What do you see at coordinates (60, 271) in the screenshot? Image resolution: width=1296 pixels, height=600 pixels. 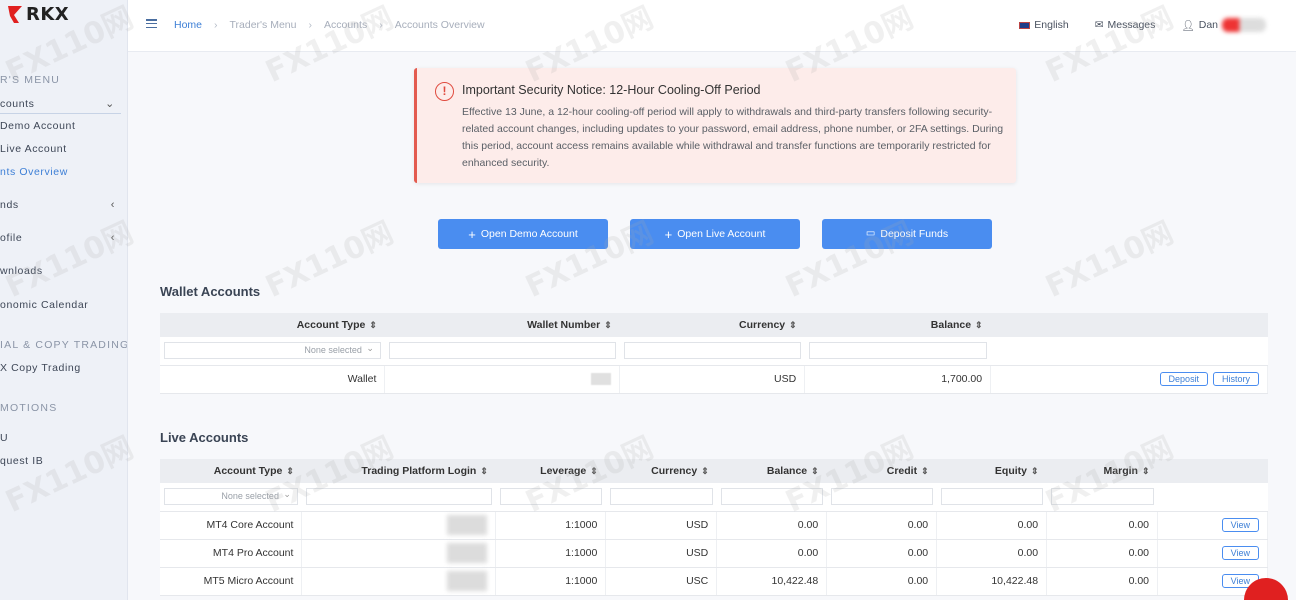 I see `sidebar-item-downloads: wnloads` at bounding box center [60, 271].